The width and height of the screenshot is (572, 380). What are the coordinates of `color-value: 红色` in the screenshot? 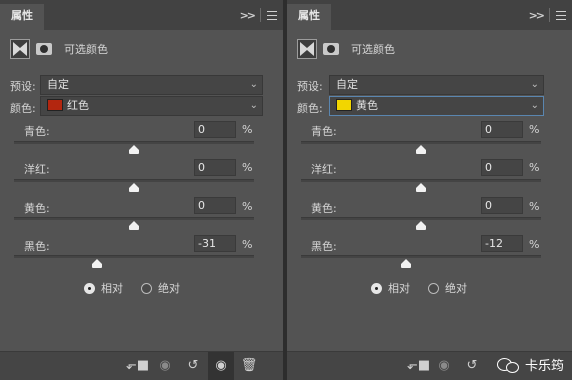 It's located at (78, 105).